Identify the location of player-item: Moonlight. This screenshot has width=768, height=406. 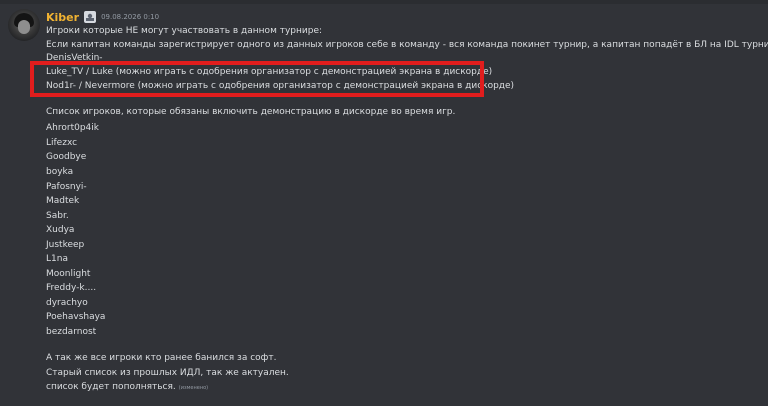
(68, 274).